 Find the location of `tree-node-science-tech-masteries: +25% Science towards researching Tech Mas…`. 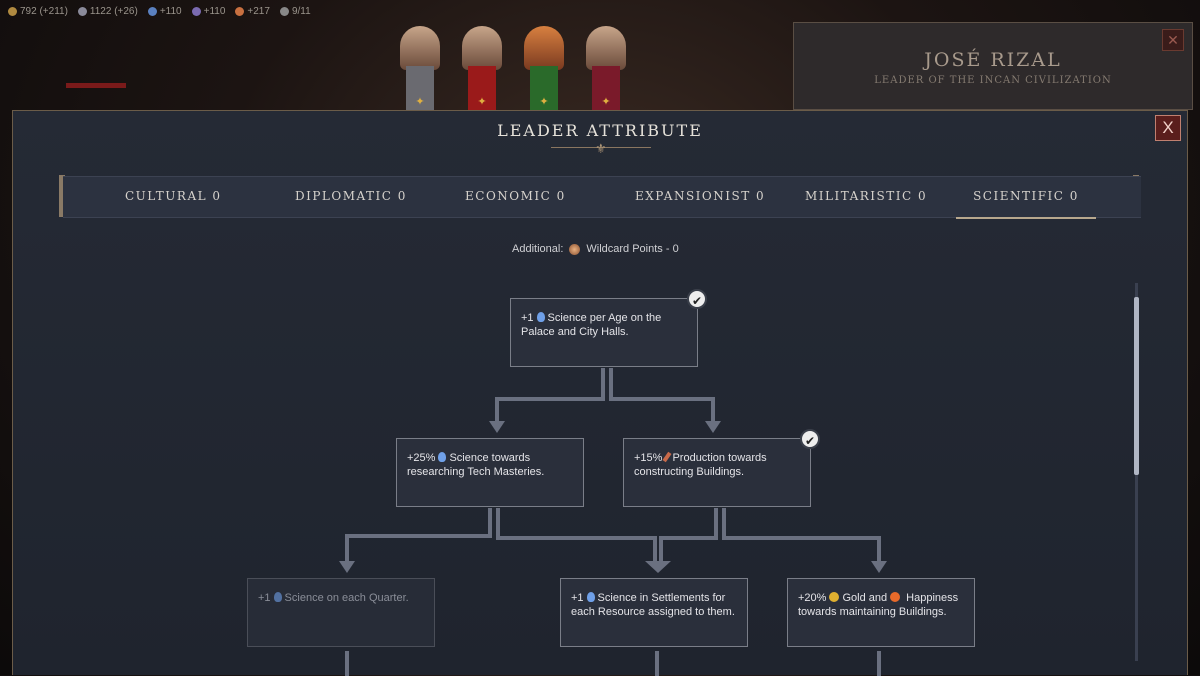

tree-node-science-tech-masteries: +25% Science towards researching Tech Mas… is located at coordinates (490, 472).